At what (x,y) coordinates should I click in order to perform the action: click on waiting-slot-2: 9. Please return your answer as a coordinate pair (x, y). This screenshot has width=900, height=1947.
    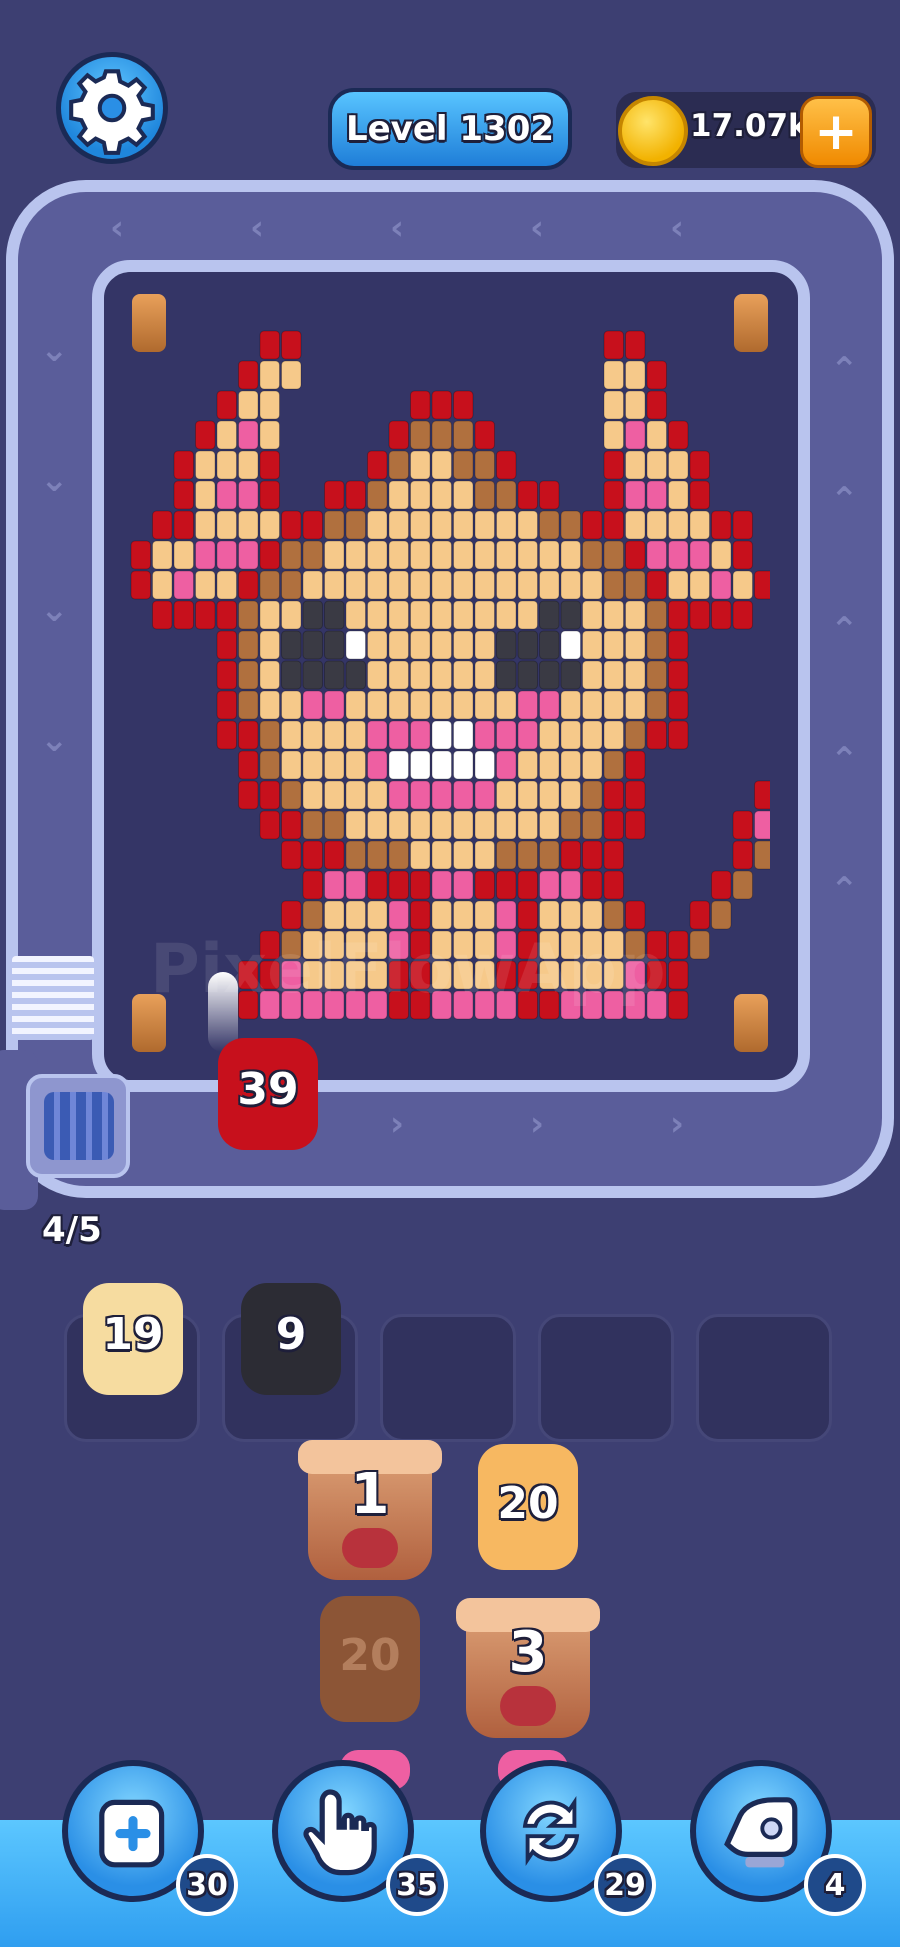
    Looking at the image, I should click on (290, 1362).